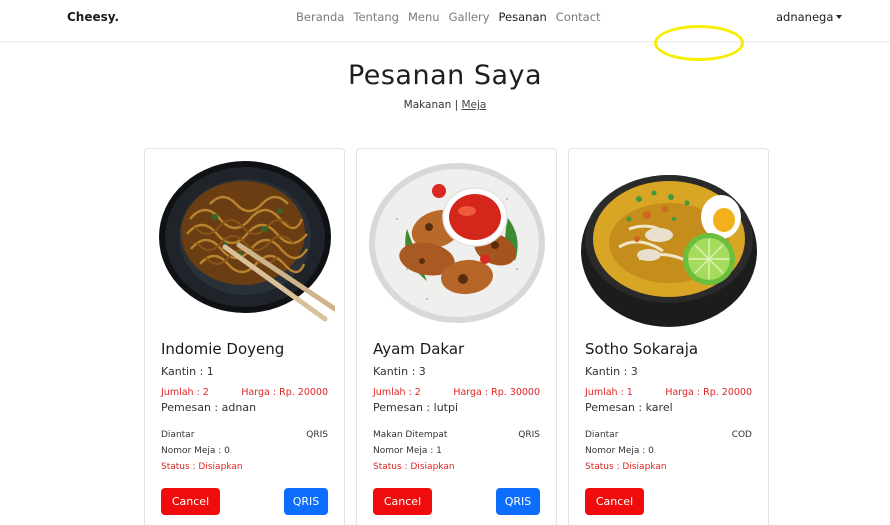 This screenshot has width=890, height=525. Describe the element at coordinates (642, 349) in the screenshot. I see `order-title: Sotho Sokaraja` at that location.